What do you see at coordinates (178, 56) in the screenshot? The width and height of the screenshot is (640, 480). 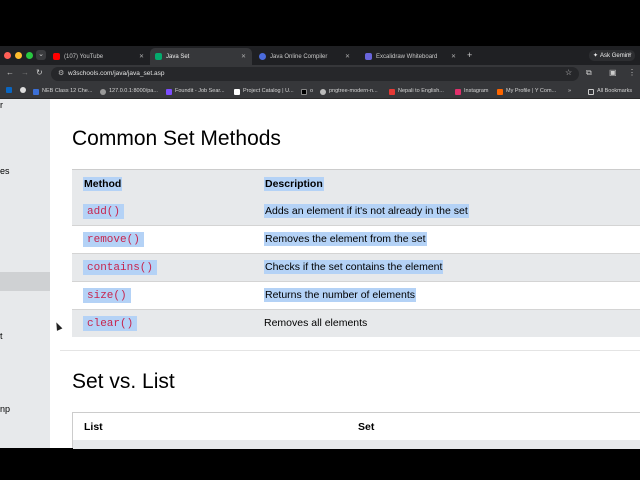 I see `tab-label: Java Set` at bounding box center [178, 56].